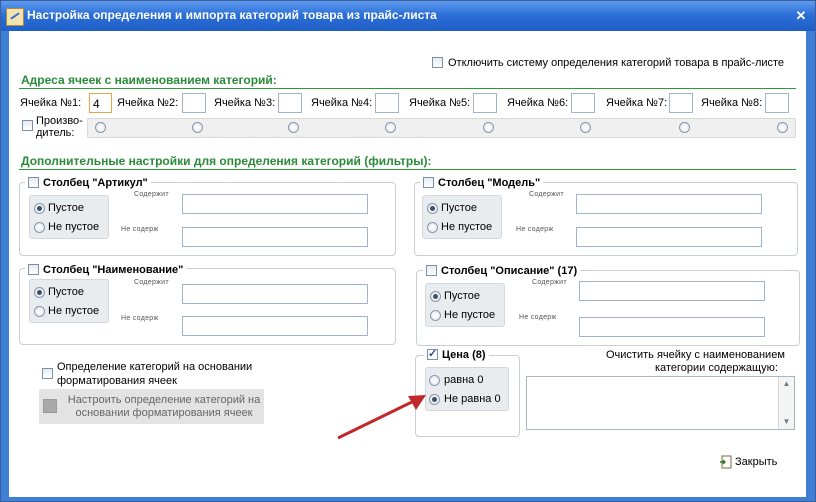 The height and width of the screenshot is (502, 816). I want to click on cell2-input, so click(194, 103).